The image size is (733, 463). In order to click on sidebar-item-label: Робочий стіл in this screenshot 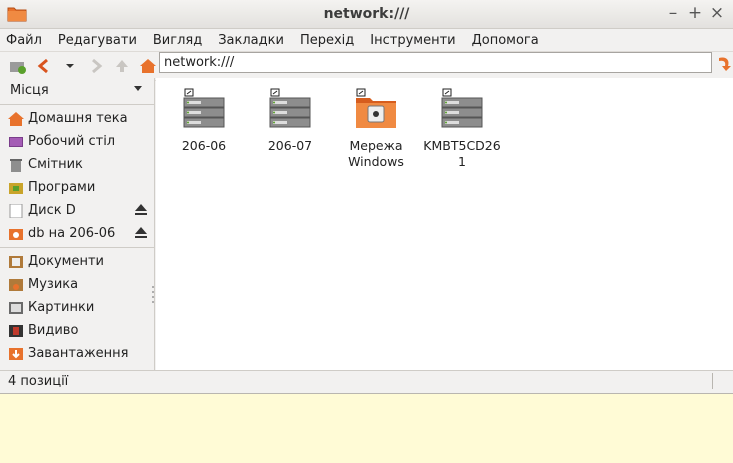, I will do `click(72, 141)`.